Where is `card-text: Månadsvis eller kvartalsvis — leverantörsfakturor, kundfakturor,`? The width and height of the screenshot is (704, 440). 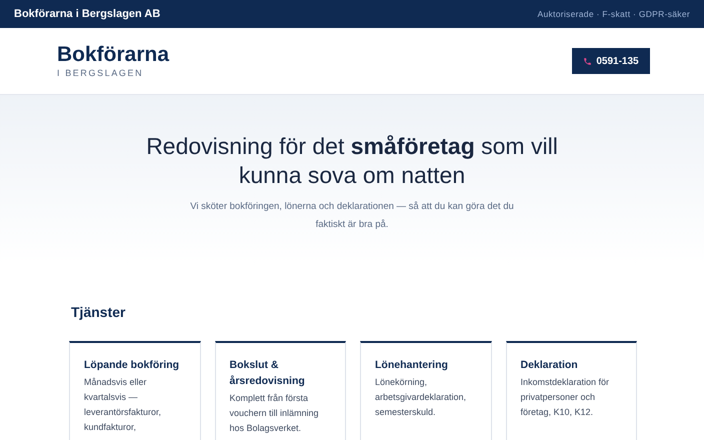 card-text: Månadsvis eller kvartalsvis — leverantörsfakturor, kundfakturor, is located at coordinates (123, 405).